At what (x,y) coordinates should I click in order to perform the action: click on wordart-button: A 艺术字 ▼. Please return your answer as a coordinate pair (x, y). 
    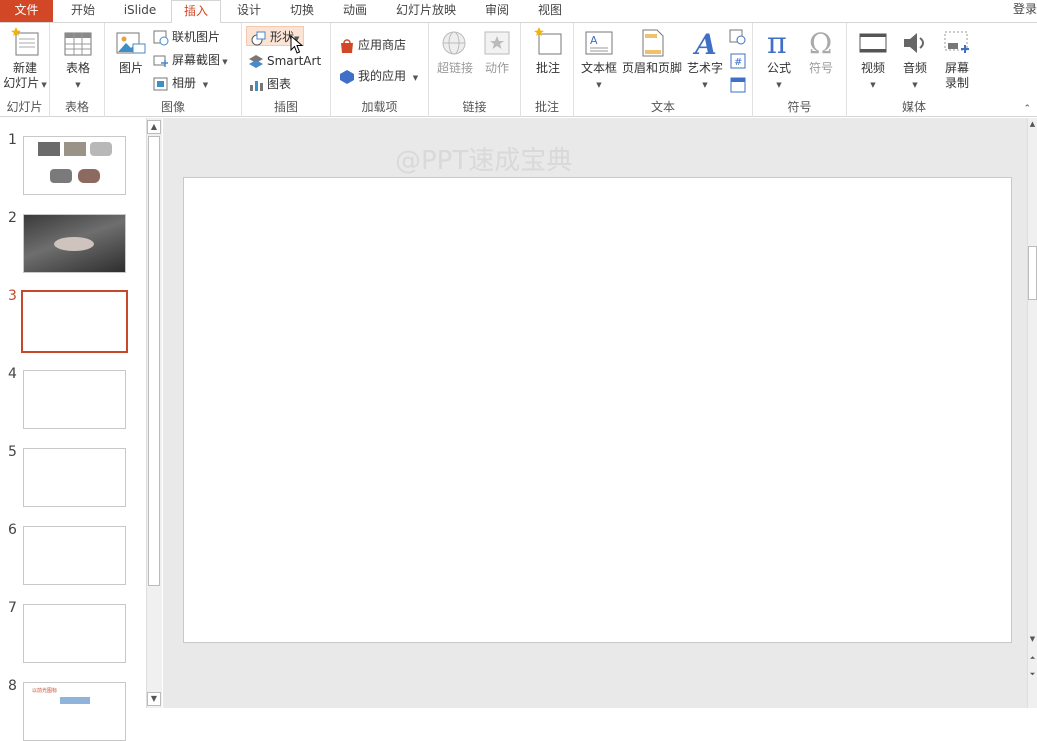
    Looking at the image, I should click on (705, 60).